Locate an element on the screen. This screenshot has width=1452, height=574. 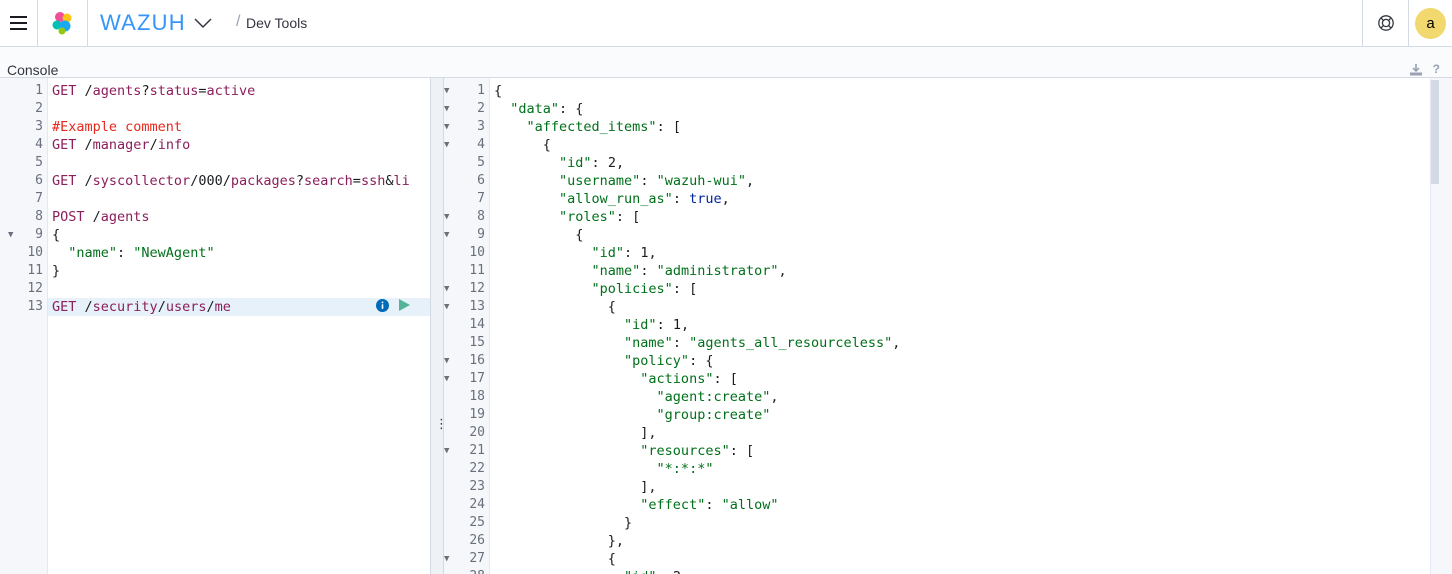
code-line: "policy": { is located at coordinates (603, 361).